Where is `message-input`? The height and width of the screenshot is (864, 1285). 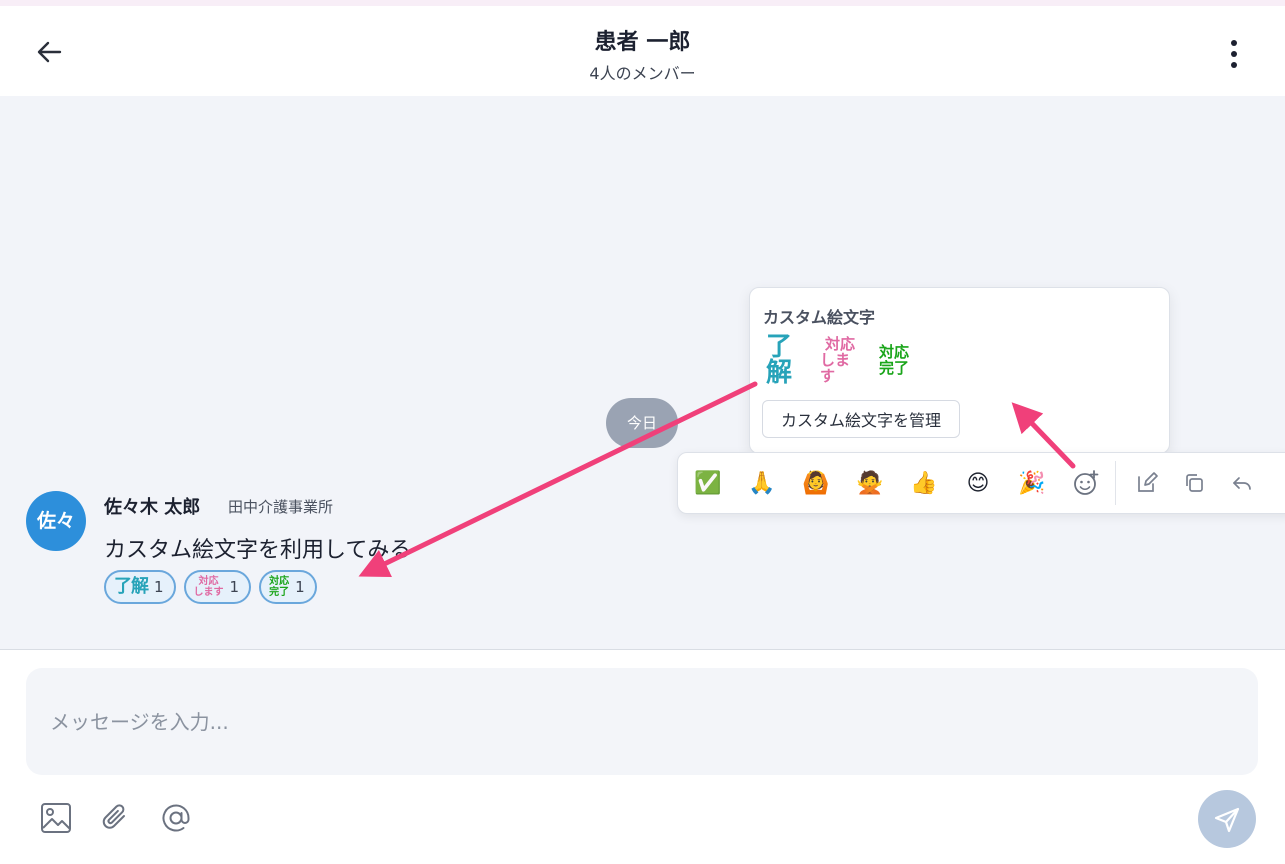 message-input is located at coordinates (642, 721).